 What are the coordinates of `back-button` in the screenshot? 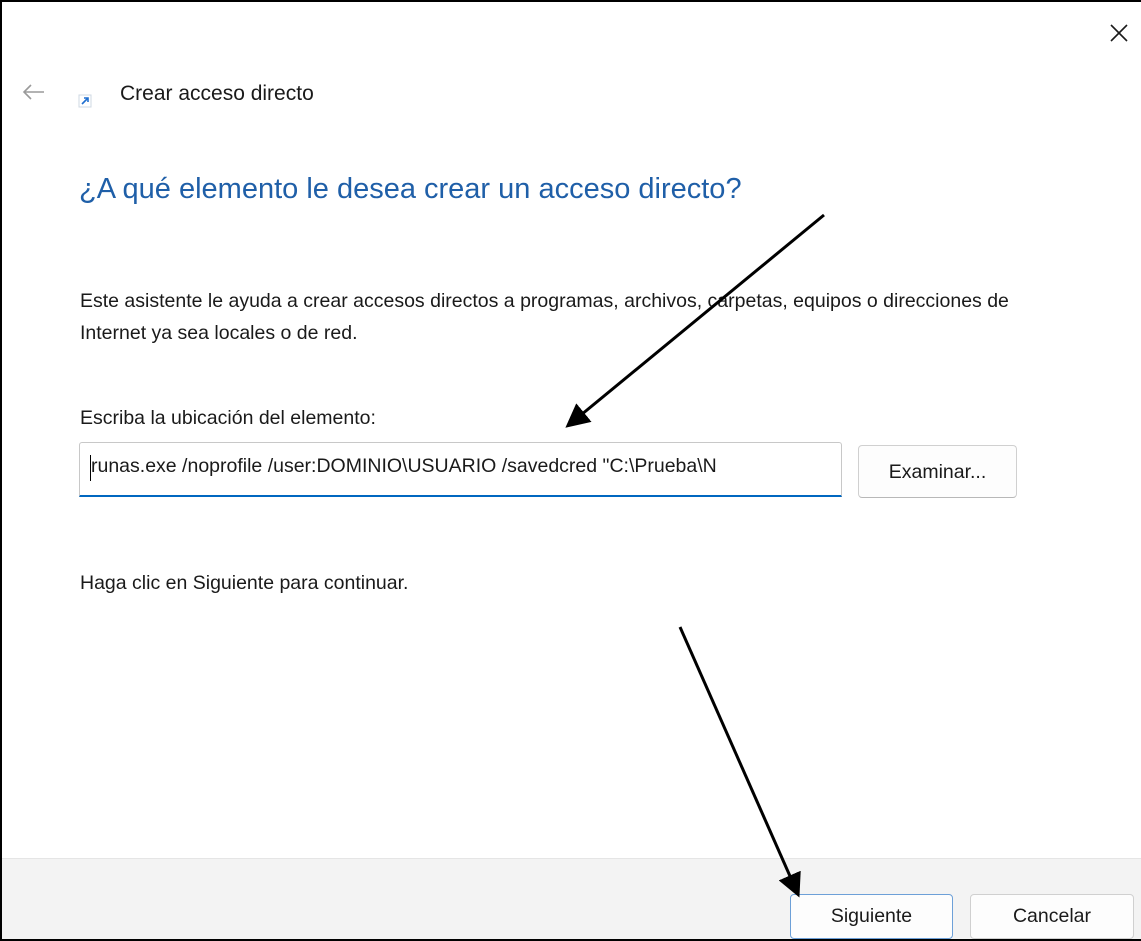 It's located at (34, 94).